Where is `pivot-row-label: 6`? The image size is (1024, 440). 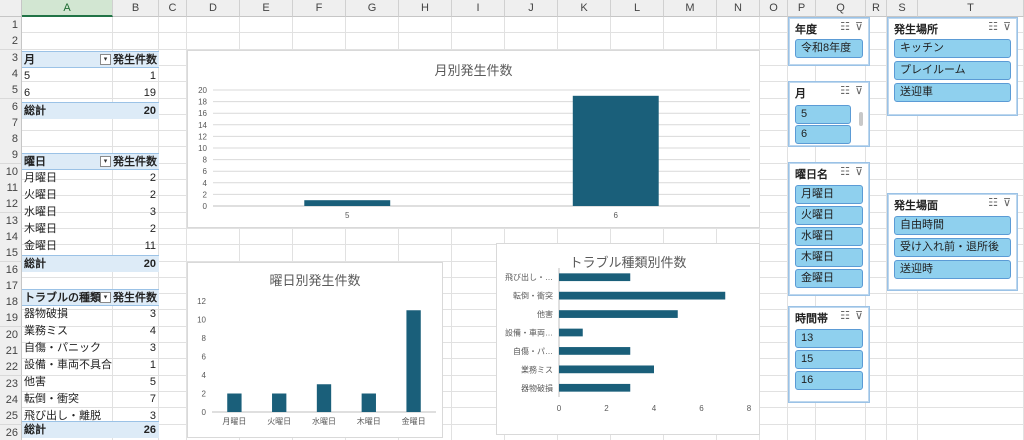 pivot-row-label: 6 is located at coordinates (67, 93).